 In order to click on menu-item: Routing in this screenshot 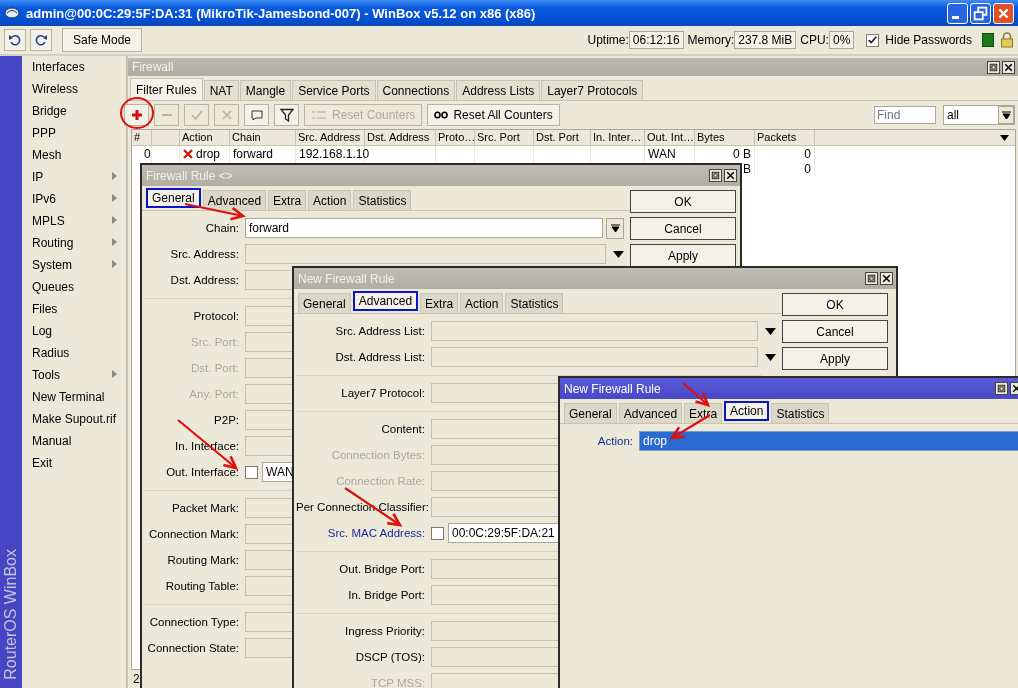, I will do `click(74, 243)`.